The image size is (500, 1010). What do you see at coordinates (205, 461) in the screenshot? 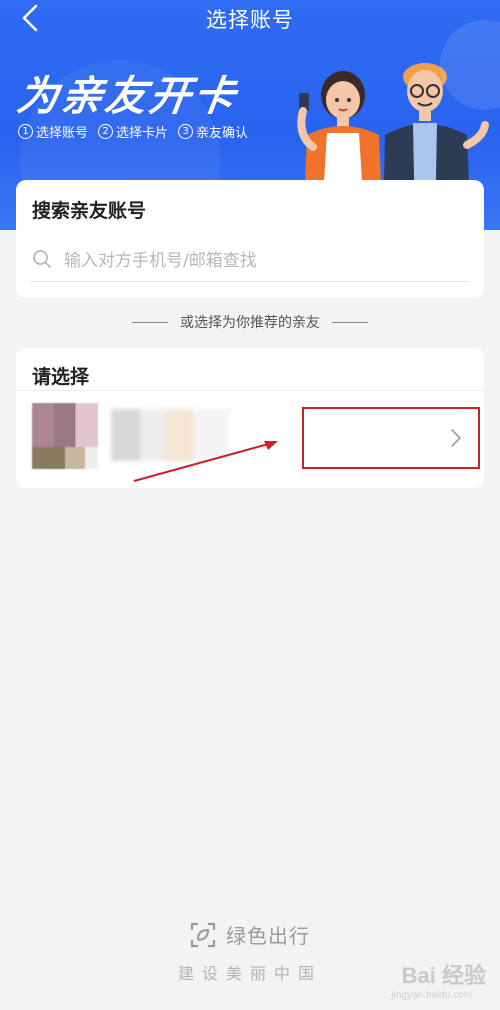
I see `annotation-arrow` at bounding box center [205, 461].